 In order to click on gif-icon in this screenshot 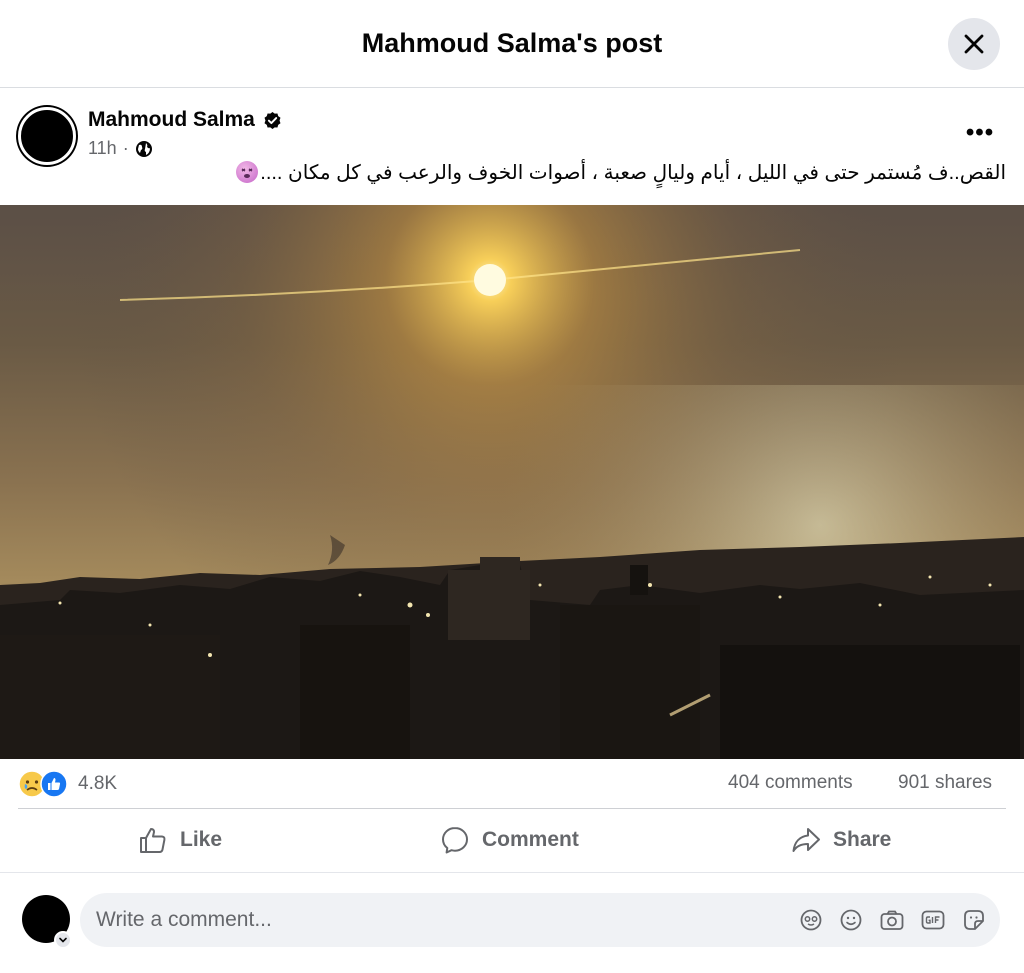, I will do `click(933, 920)`.